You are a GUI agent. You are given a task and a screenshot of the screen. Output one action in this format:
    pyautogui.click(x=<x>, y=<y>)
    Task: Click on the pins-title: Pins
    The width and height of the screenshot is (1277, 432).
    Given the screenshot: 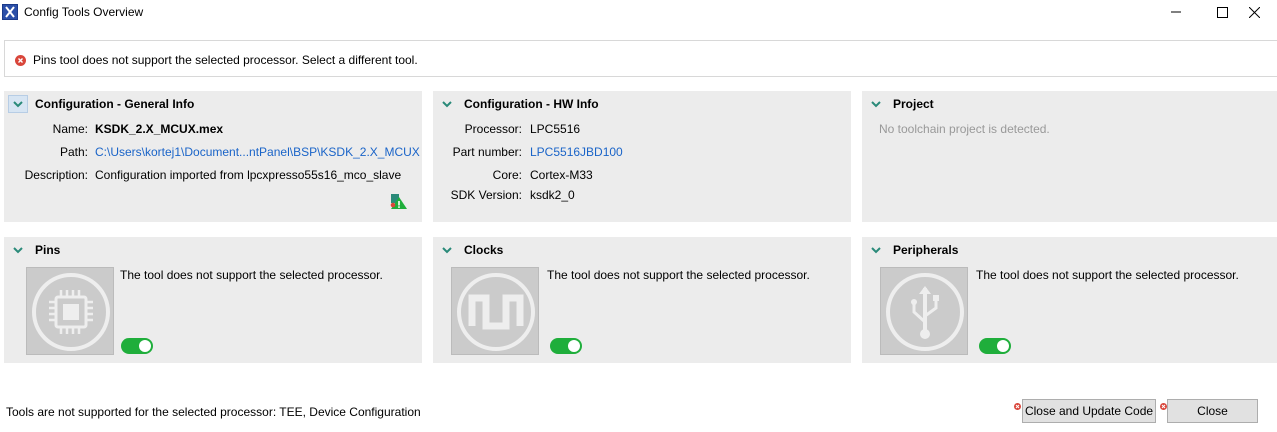 What is the action you would take?
    pyautogui.click(x=48, y=250)
    